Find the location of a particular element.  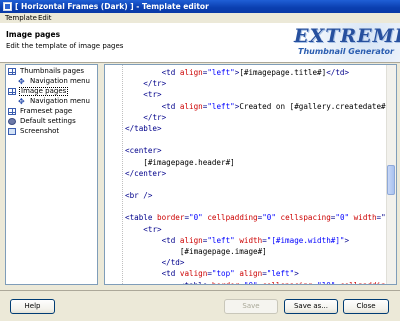

page-title: Image pages is located at coordinates (33, 34).